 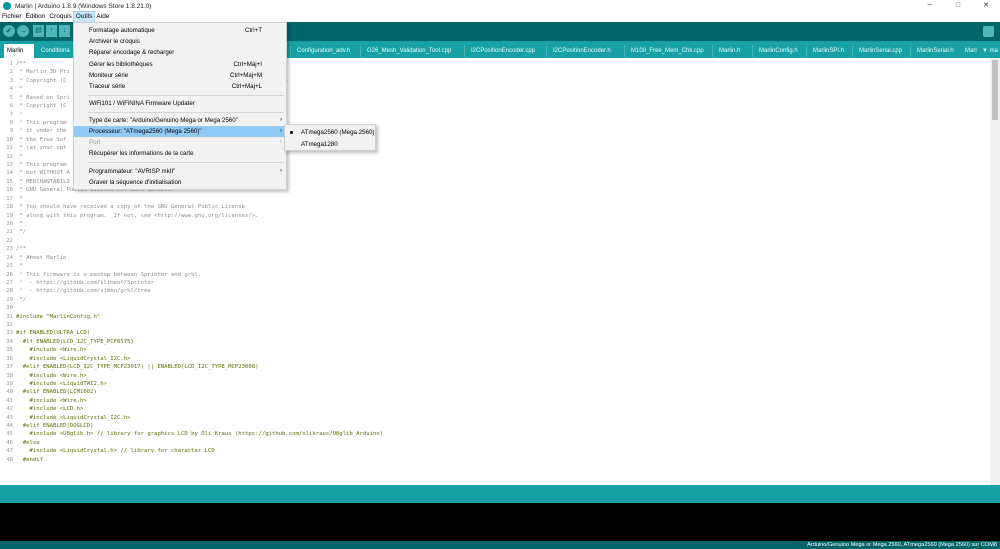 What do you see at coordinates (13, 300) in the screenshot?
I see `code-line: 29 */` at bounding box center [13, 300].